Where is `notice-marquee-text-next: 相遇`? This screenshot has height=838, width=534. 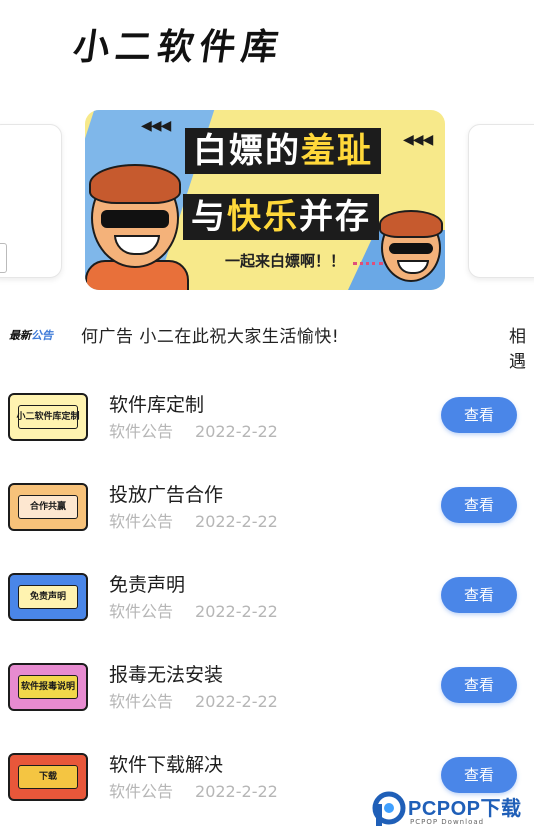 notice-marquee-text-next: 相遇 is located at coordinates (521, 347).